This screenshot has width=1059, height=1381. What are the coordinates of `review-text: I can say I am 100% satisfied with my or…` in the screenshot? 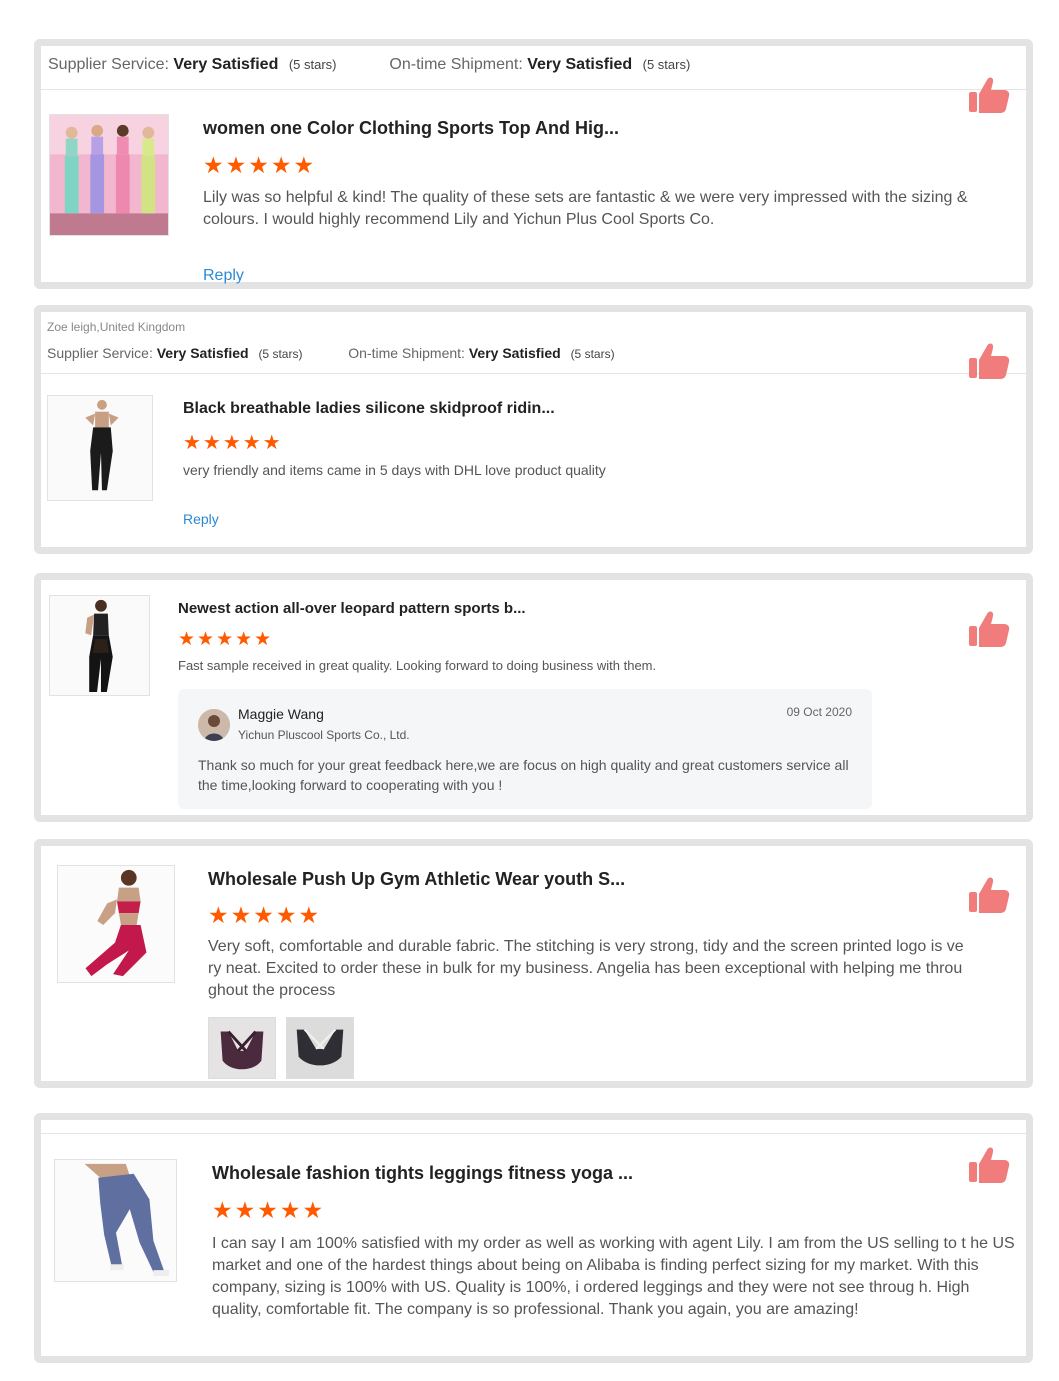 It's located at (613, 1277).